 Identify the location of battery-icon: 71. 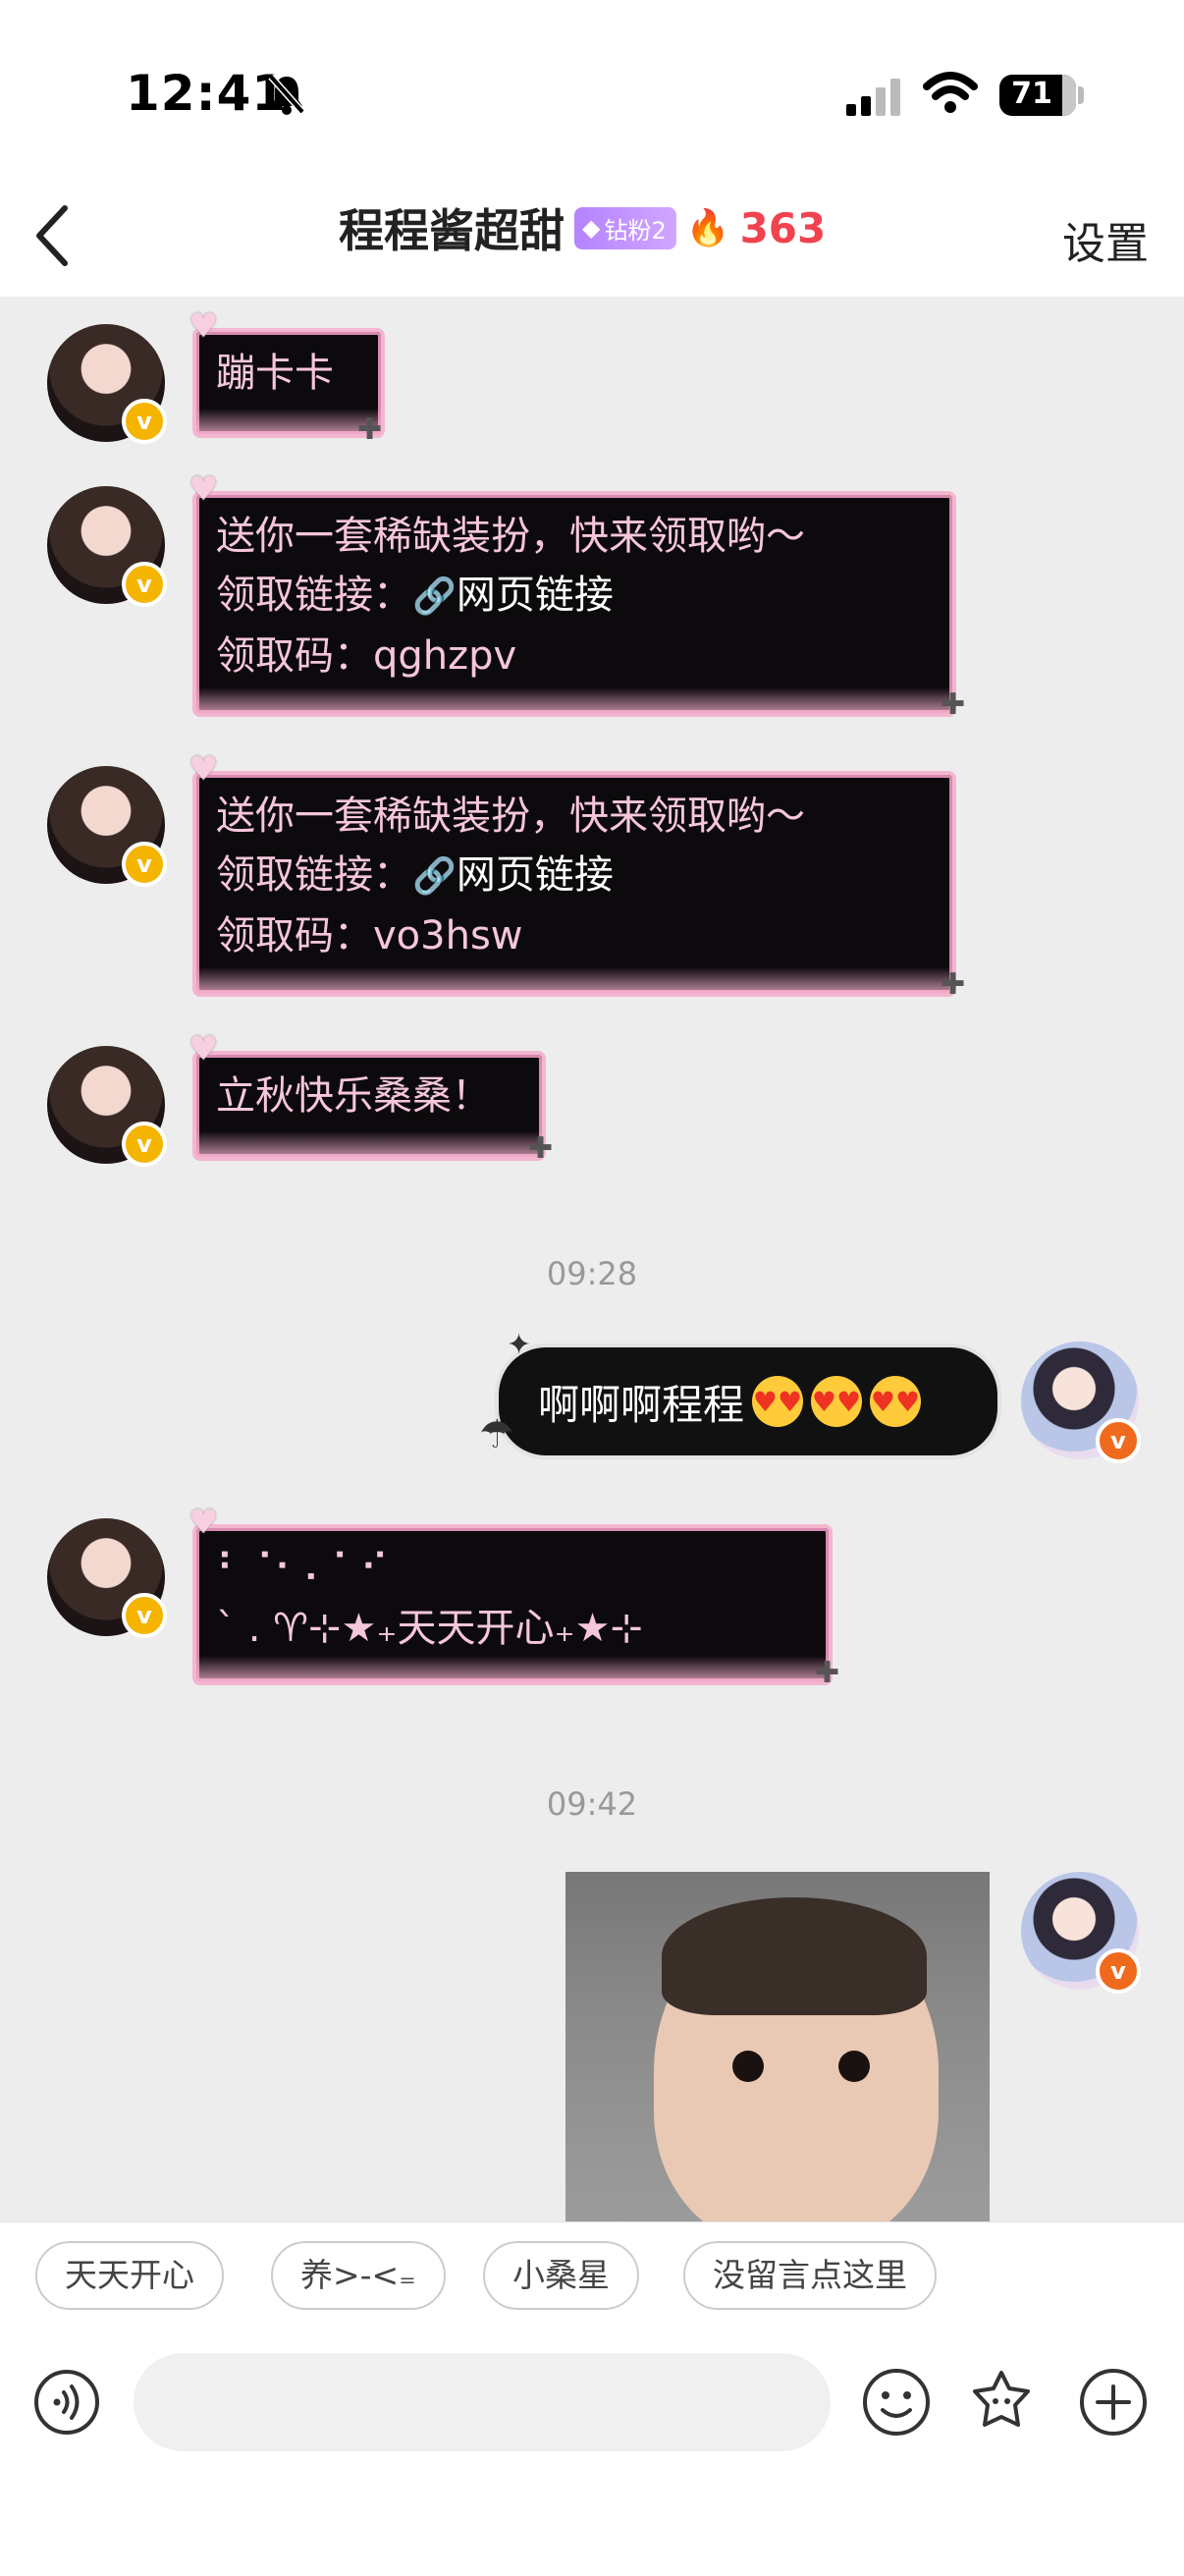
(1037, 95).